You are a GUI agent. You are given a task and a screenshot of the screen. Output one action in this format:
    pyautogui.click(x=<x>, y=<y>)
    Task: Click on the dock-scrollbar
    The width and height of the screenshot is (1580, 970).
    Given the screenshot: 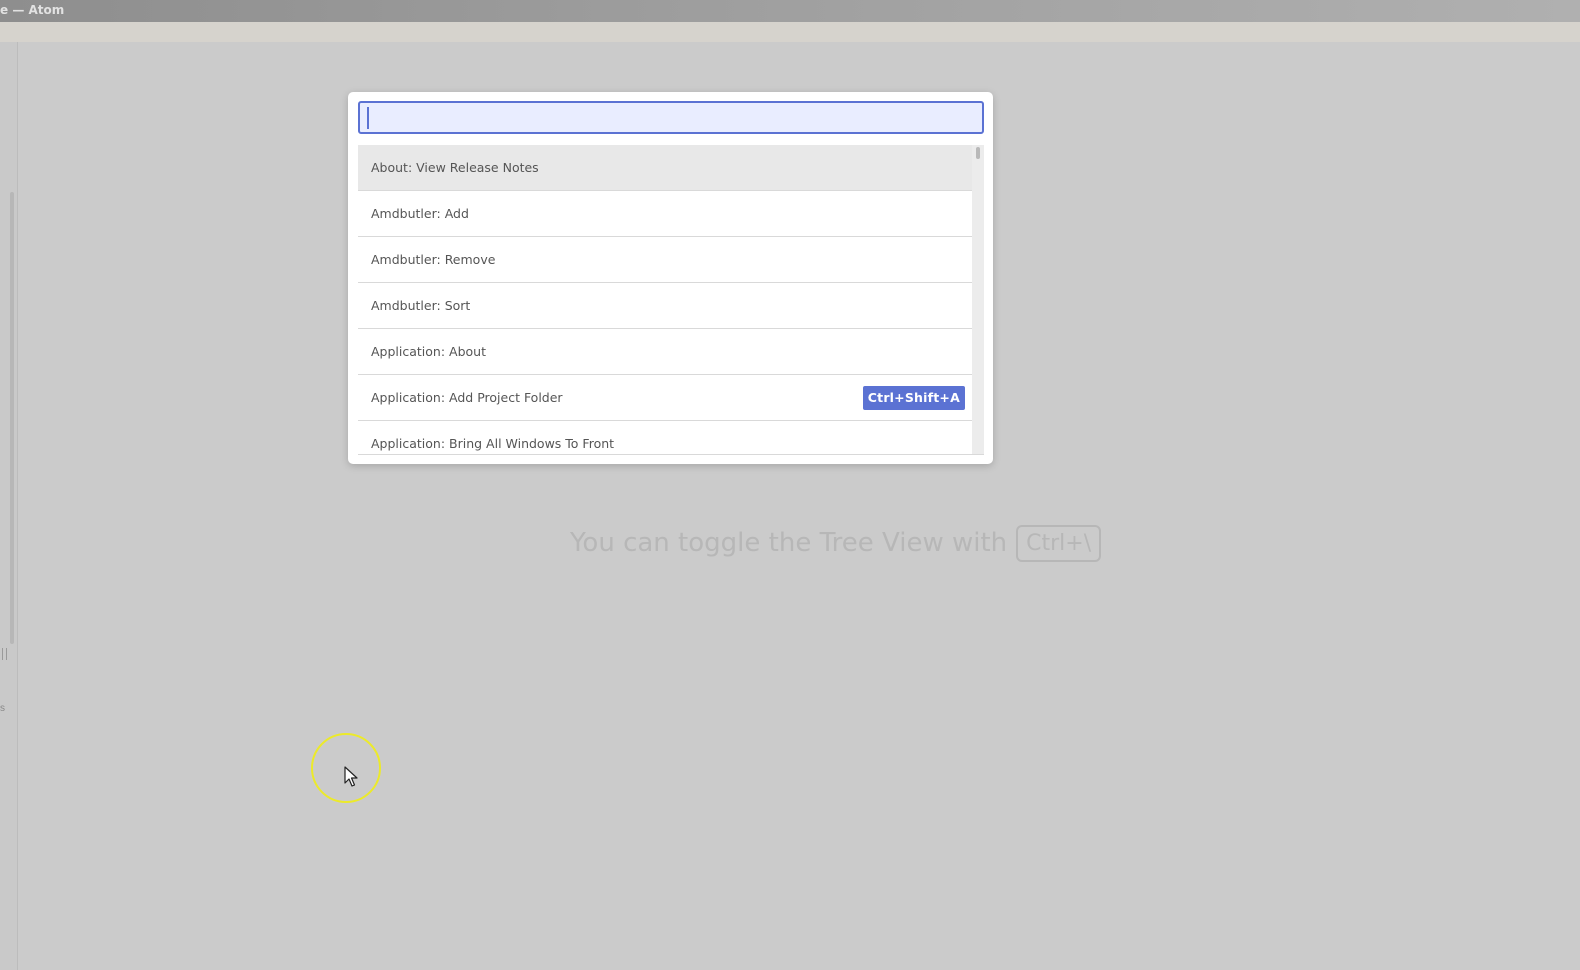 What is the action you would take?
    pyautogui.click(x=12, y=418)
    